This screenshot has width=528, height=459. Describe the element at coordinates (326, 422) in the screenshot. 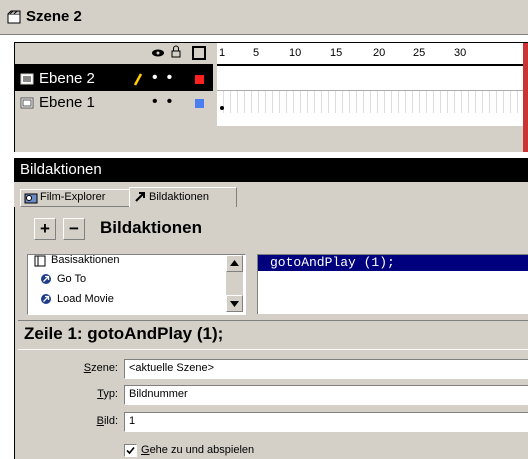

I see `frame-field: 1` at that location.